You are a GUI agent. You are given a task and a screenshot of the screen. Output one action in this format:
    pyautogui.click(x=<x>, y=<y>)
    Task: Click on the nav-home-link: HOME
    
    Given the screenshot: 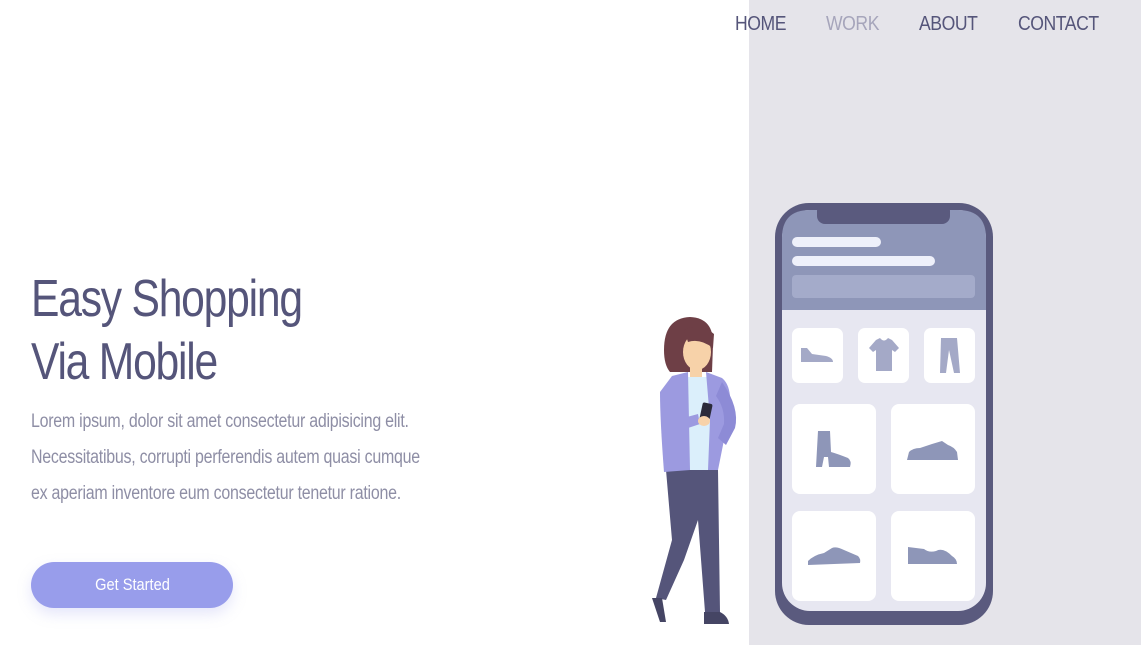 What is the action you would take?
    pyautogui.click(x=760, y=24)
    